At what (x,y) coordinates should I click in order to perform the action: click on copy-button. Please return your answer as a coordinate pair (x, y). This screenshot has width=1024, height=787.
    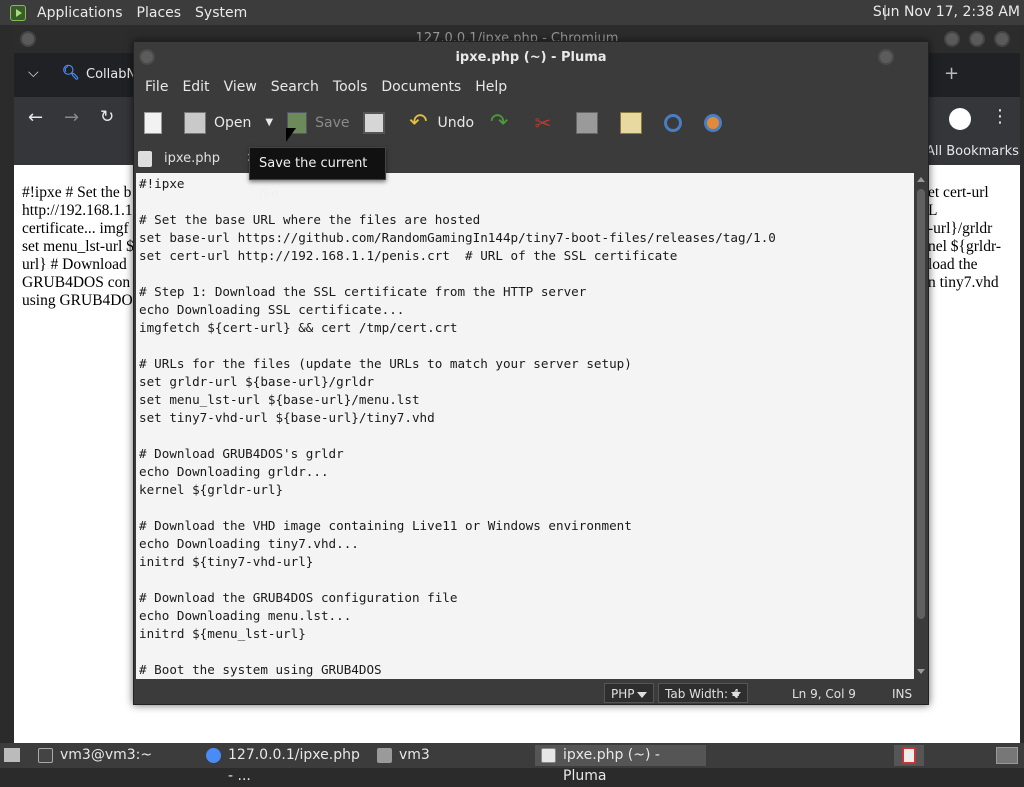
    Looking at the image, I should click on (591, 122).